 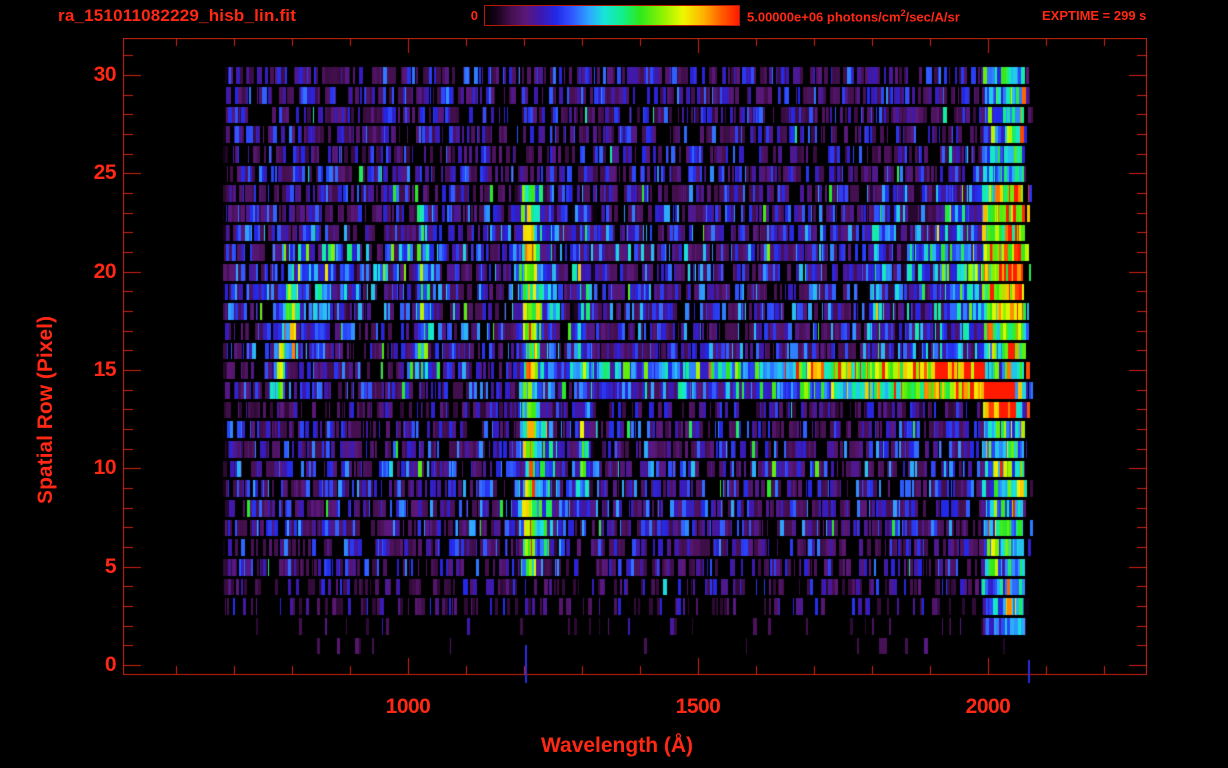 I want to click on file-title: ra_151011082229_hisb_lin.fit, so click(x=177, y=15).